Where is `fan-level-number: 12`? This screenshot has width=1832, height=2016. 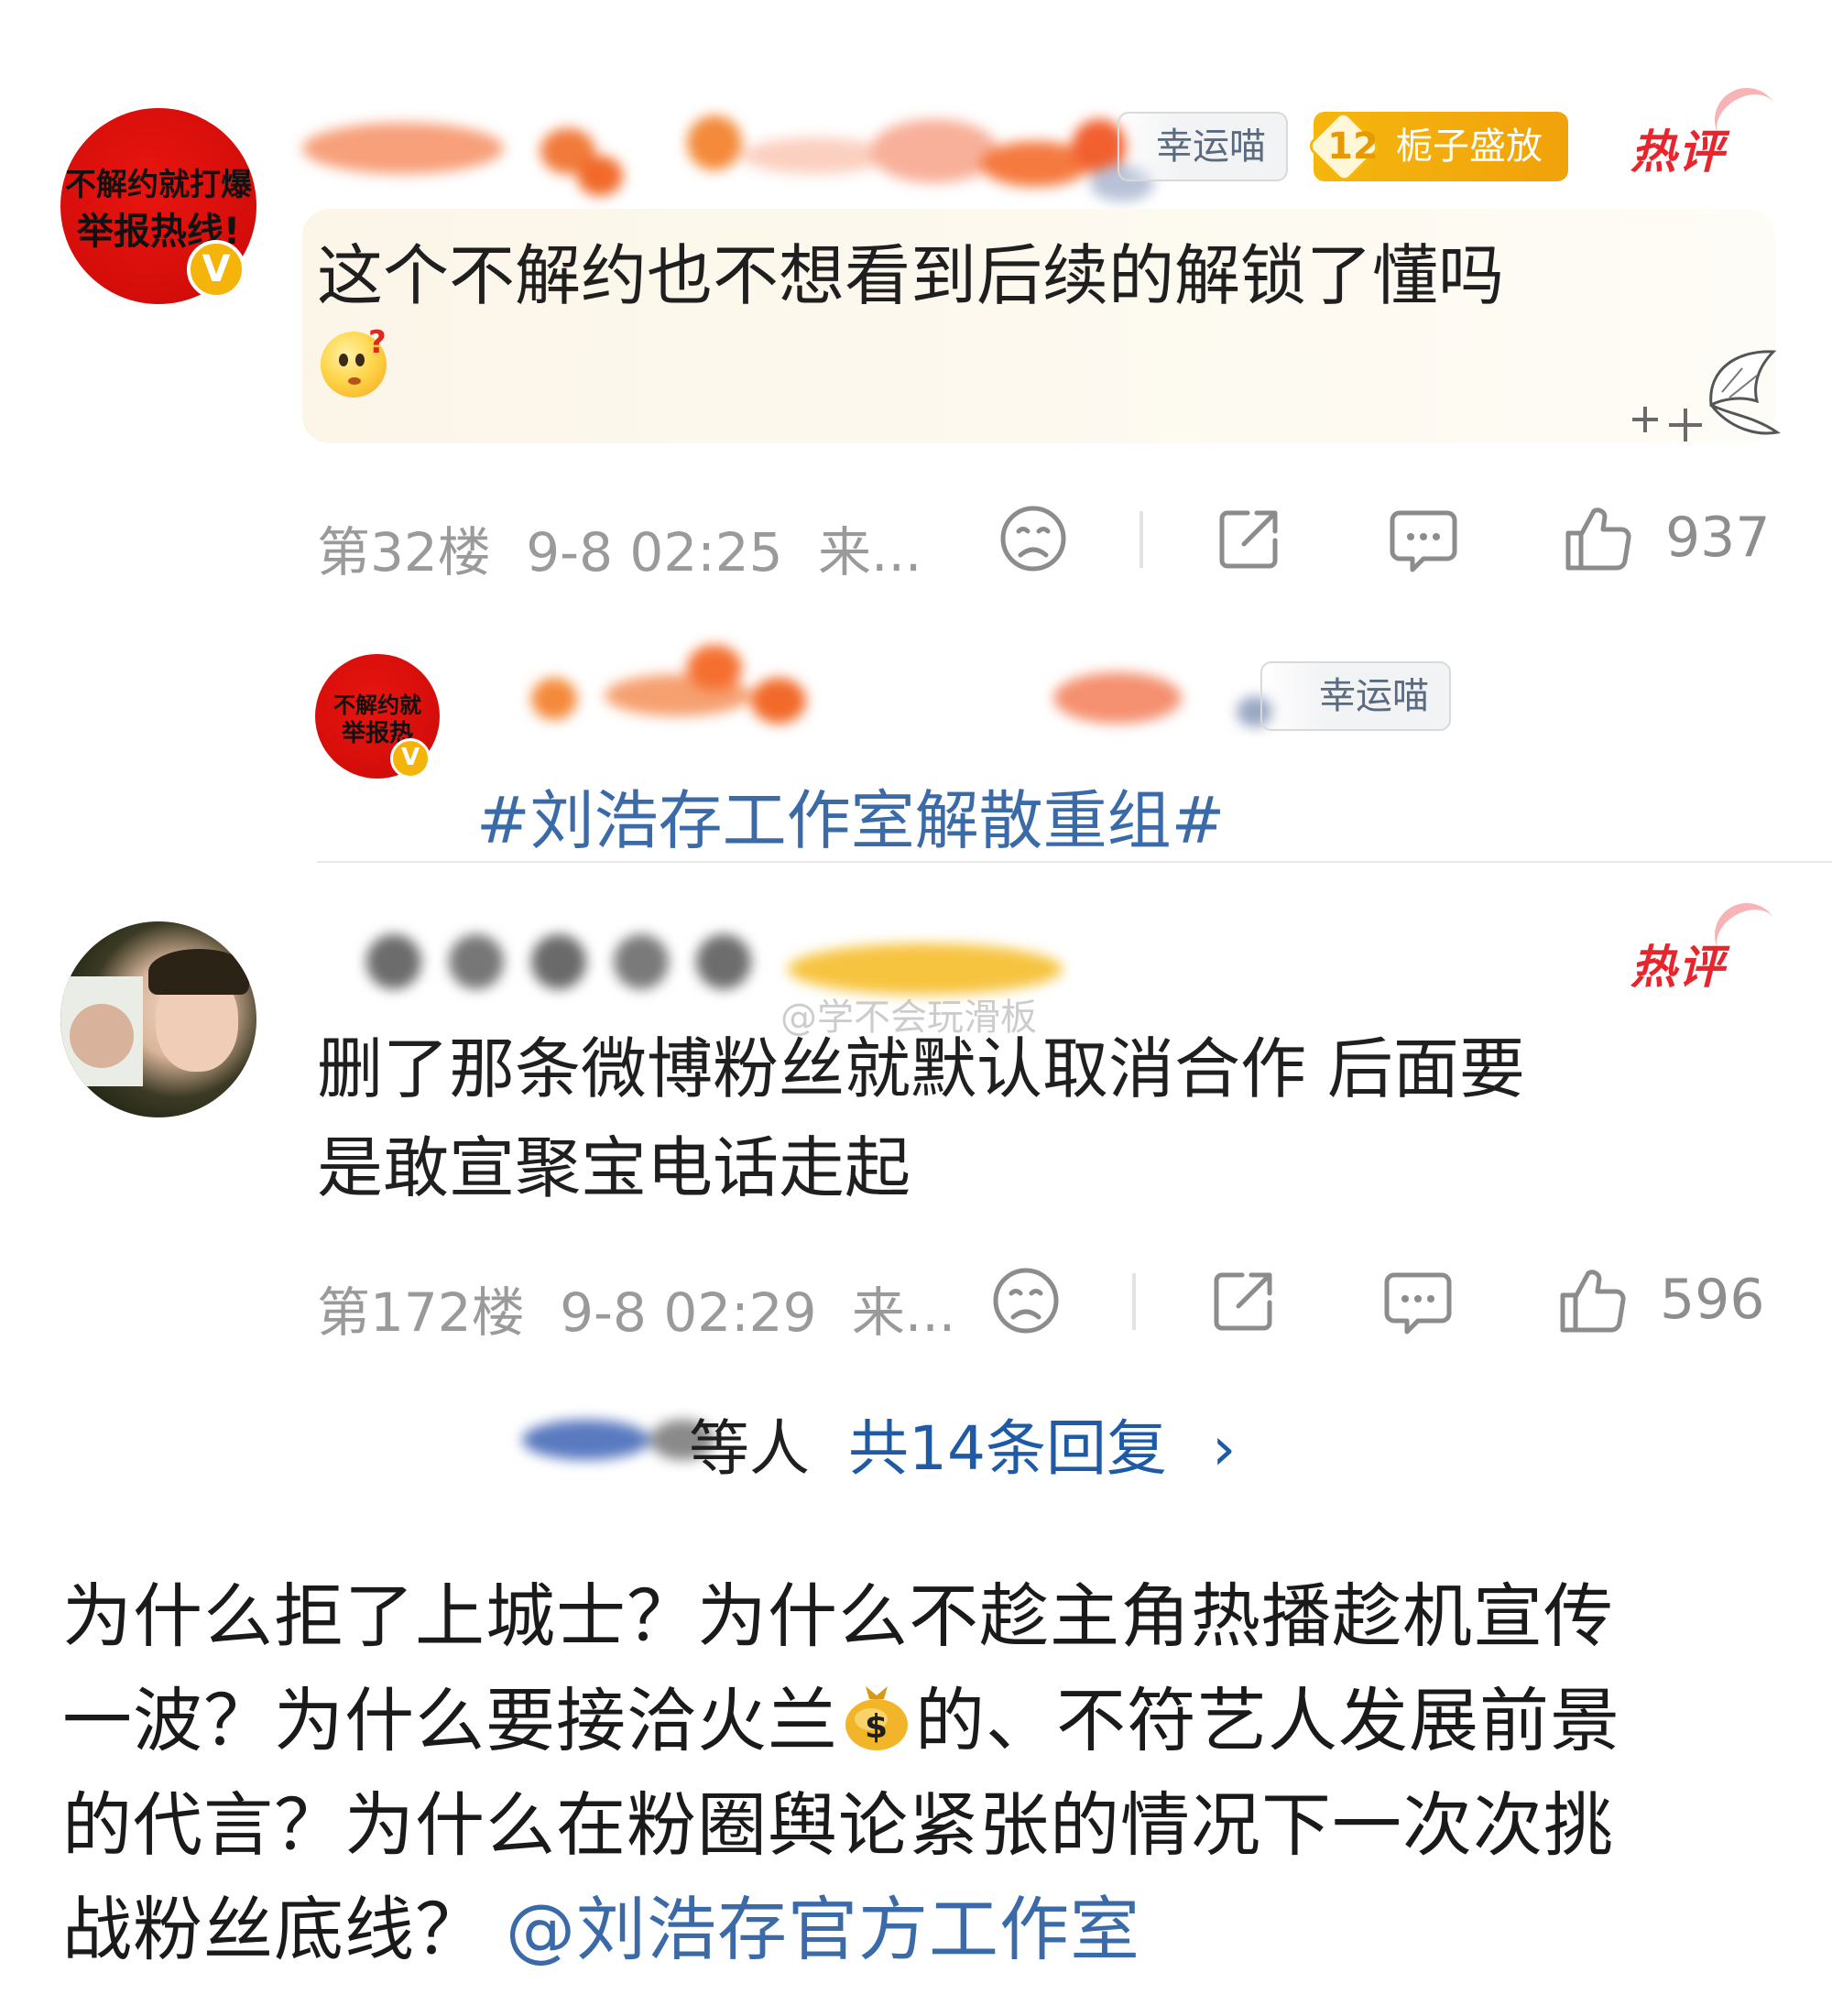
fan-level-number: 12 is located at coordinates (1353, 146).